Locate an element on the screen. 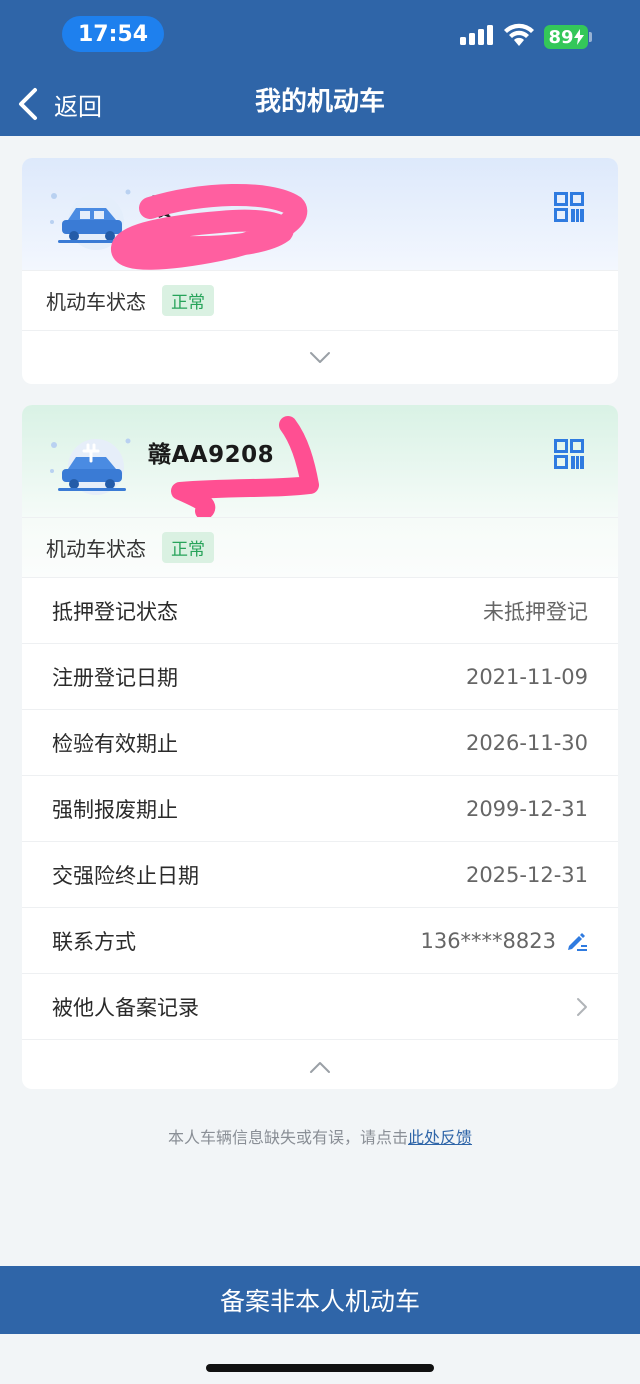 The height and width of the screenshot is (1384, 640). mortgage-status-row: 抵押登记状态 未抵押登记 is located at coordinates (320, 610).